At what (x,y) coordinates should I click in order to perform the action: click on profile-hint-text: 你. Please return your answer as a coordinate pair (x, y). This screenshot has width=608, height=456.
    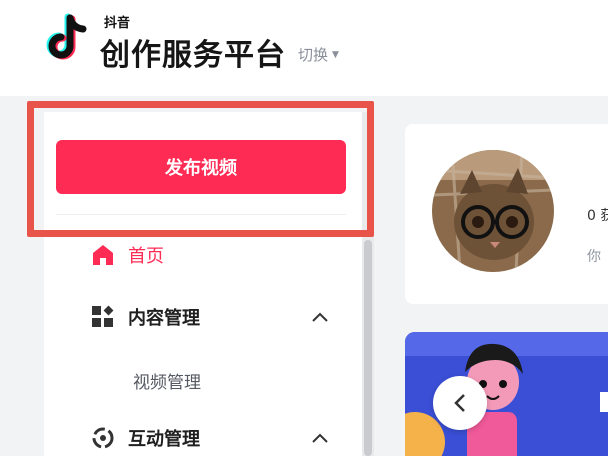
    Looking at the image, I should click on (594, 257).